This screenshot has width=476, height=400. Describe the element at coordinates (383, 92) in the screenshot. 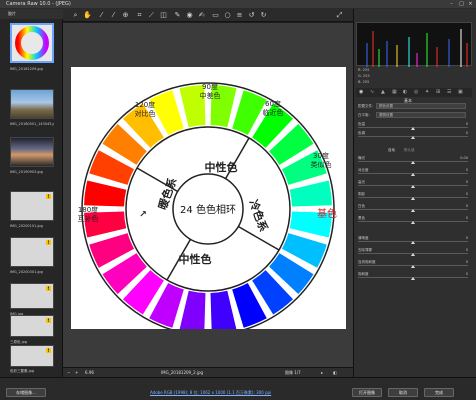

I see `tab-detail-icon: ▲` at that location.